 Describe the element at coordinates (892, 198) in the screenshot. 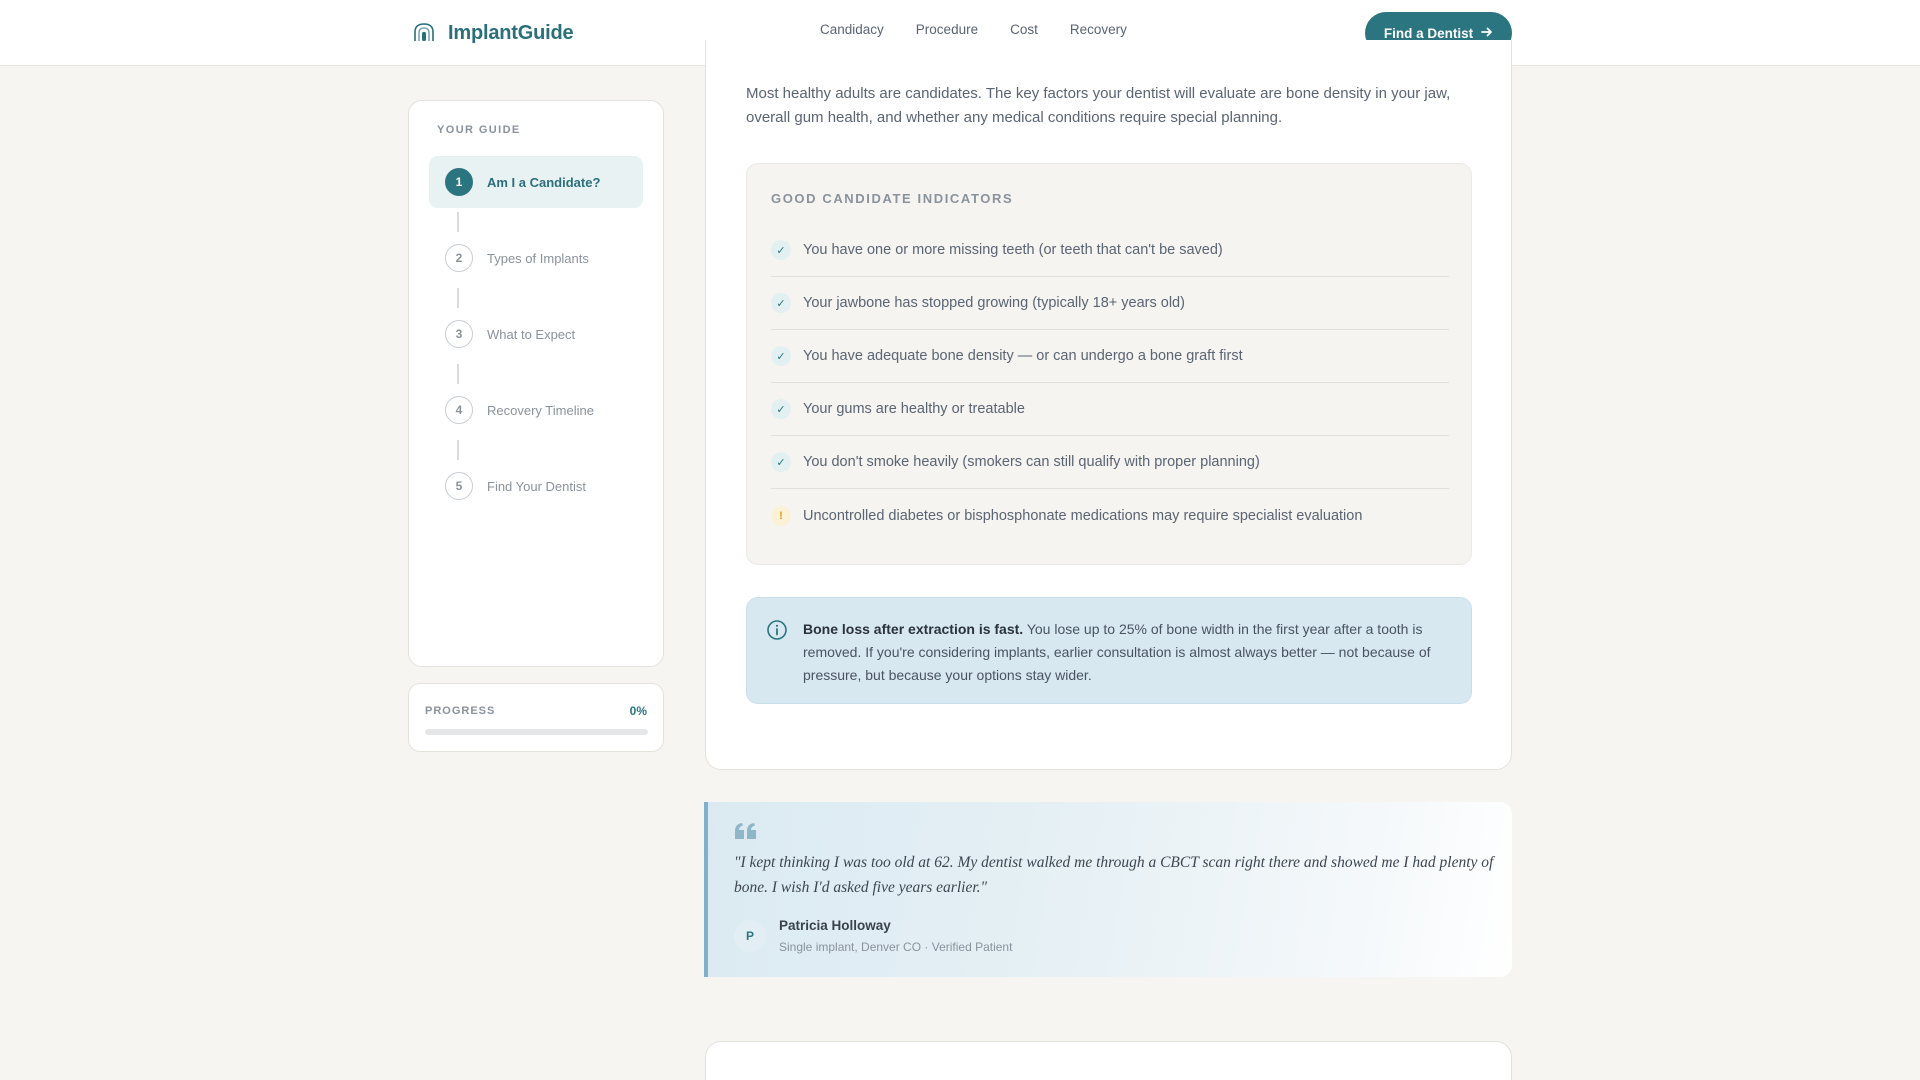

I see `indicators-title: GOOD CANDIDATE INDICATORS` at that location.